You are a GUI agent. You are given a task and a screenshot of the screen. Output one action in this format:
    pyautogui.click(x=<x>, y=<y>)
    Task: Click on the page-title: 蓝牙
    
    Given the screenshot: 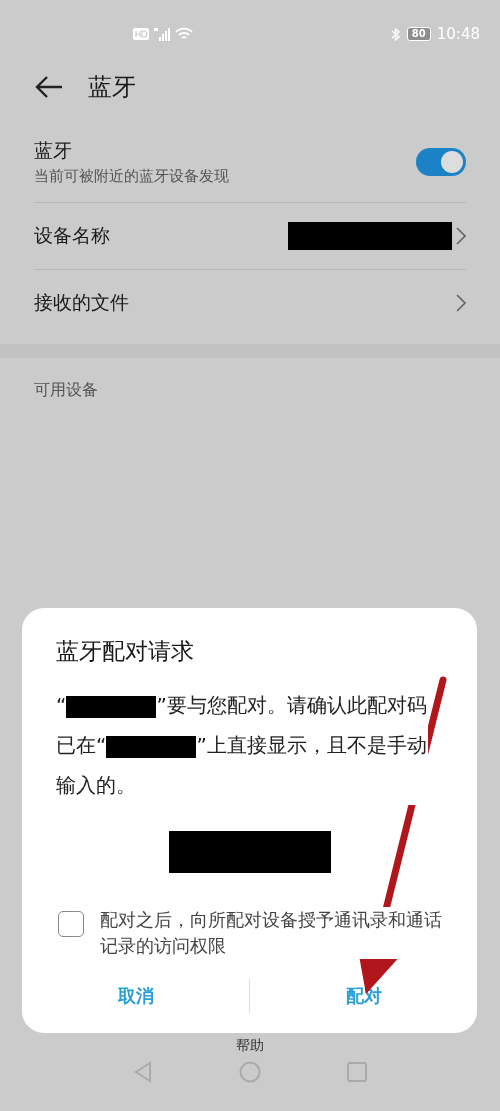 What is the action you would take?
    pyautogui.click(x=112, y=87)
    